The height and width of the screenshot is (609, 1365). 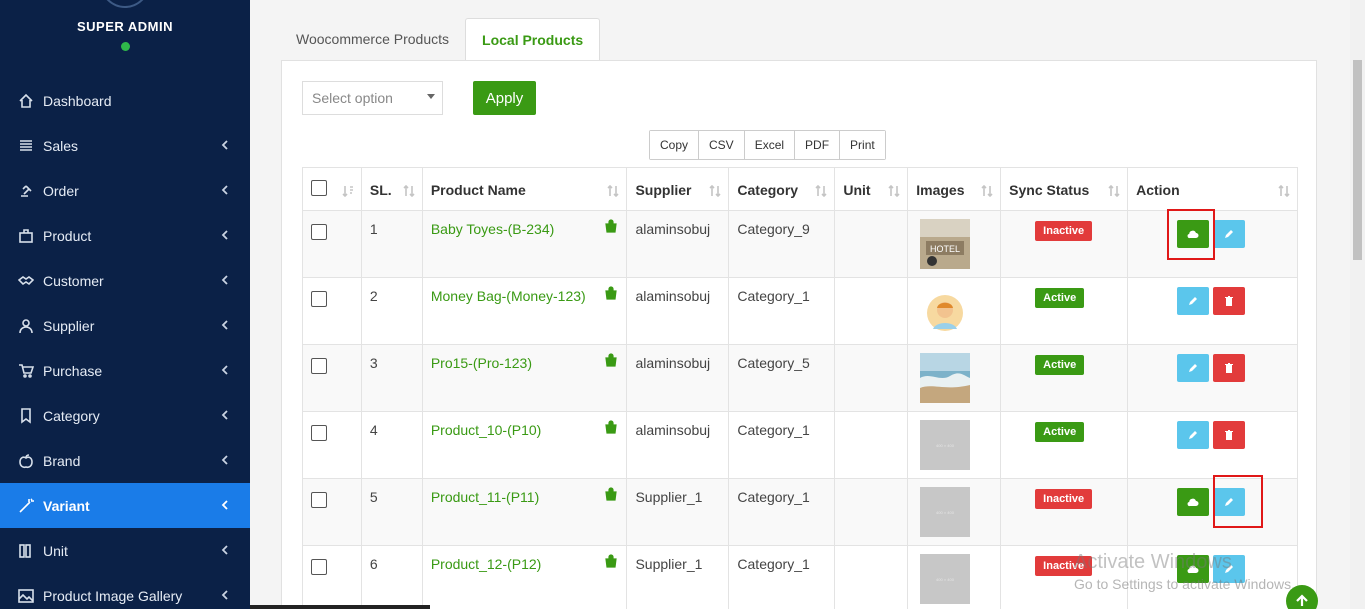 What do you see at coordinates (722, 145) in the screenshot?
I see `csv-button: CSV` at bounding box center [722, 145].